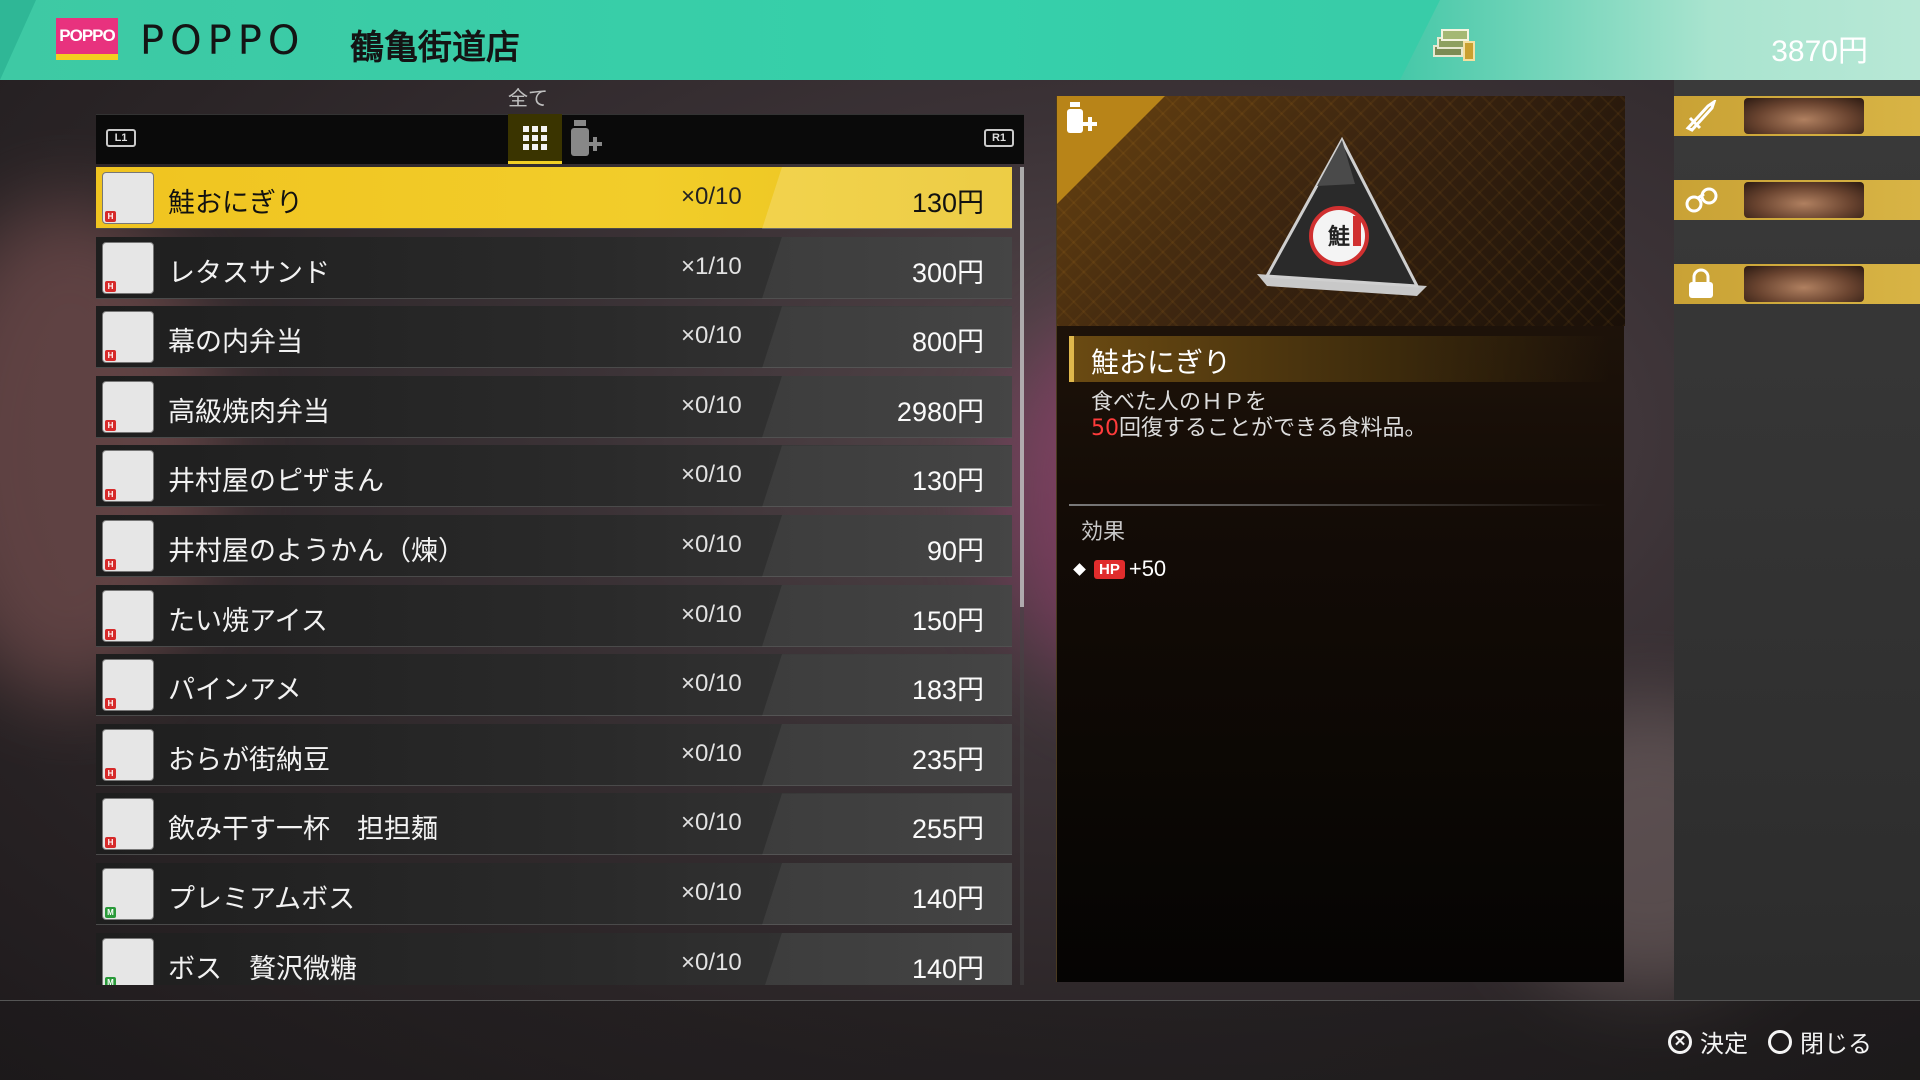 This screenshot has width=1920, height=1080. Describe the element at coordinates (1780, 1041) in the screenshot. I see `circle-button-icon` at that location.